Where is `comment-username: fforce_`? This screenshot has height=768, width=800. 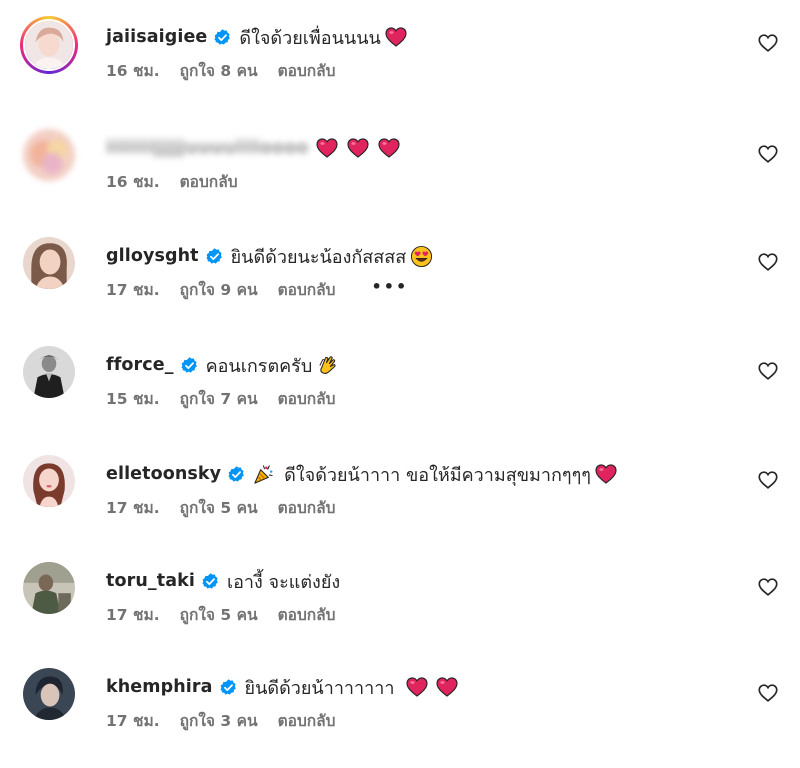 comment-username: fforce_ is located at coordinates (140, 365).